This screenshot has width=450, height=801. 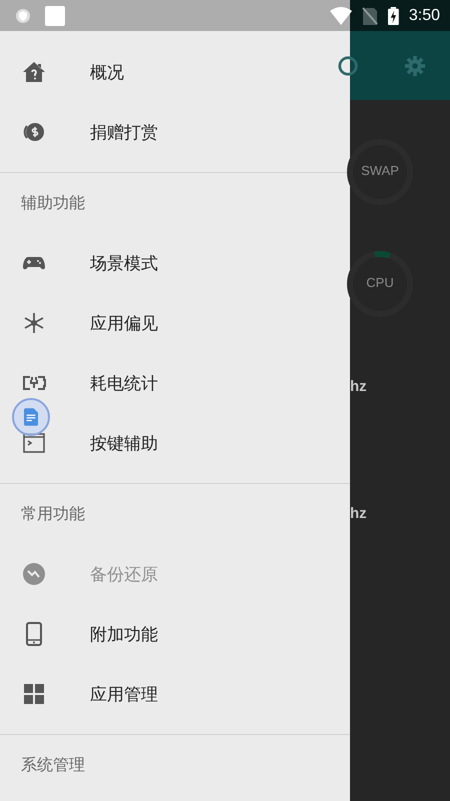 What do you see at coordinates (370, 15) in the screenshot?
I see `no-sim-icon` at bounding box center [370, 15].